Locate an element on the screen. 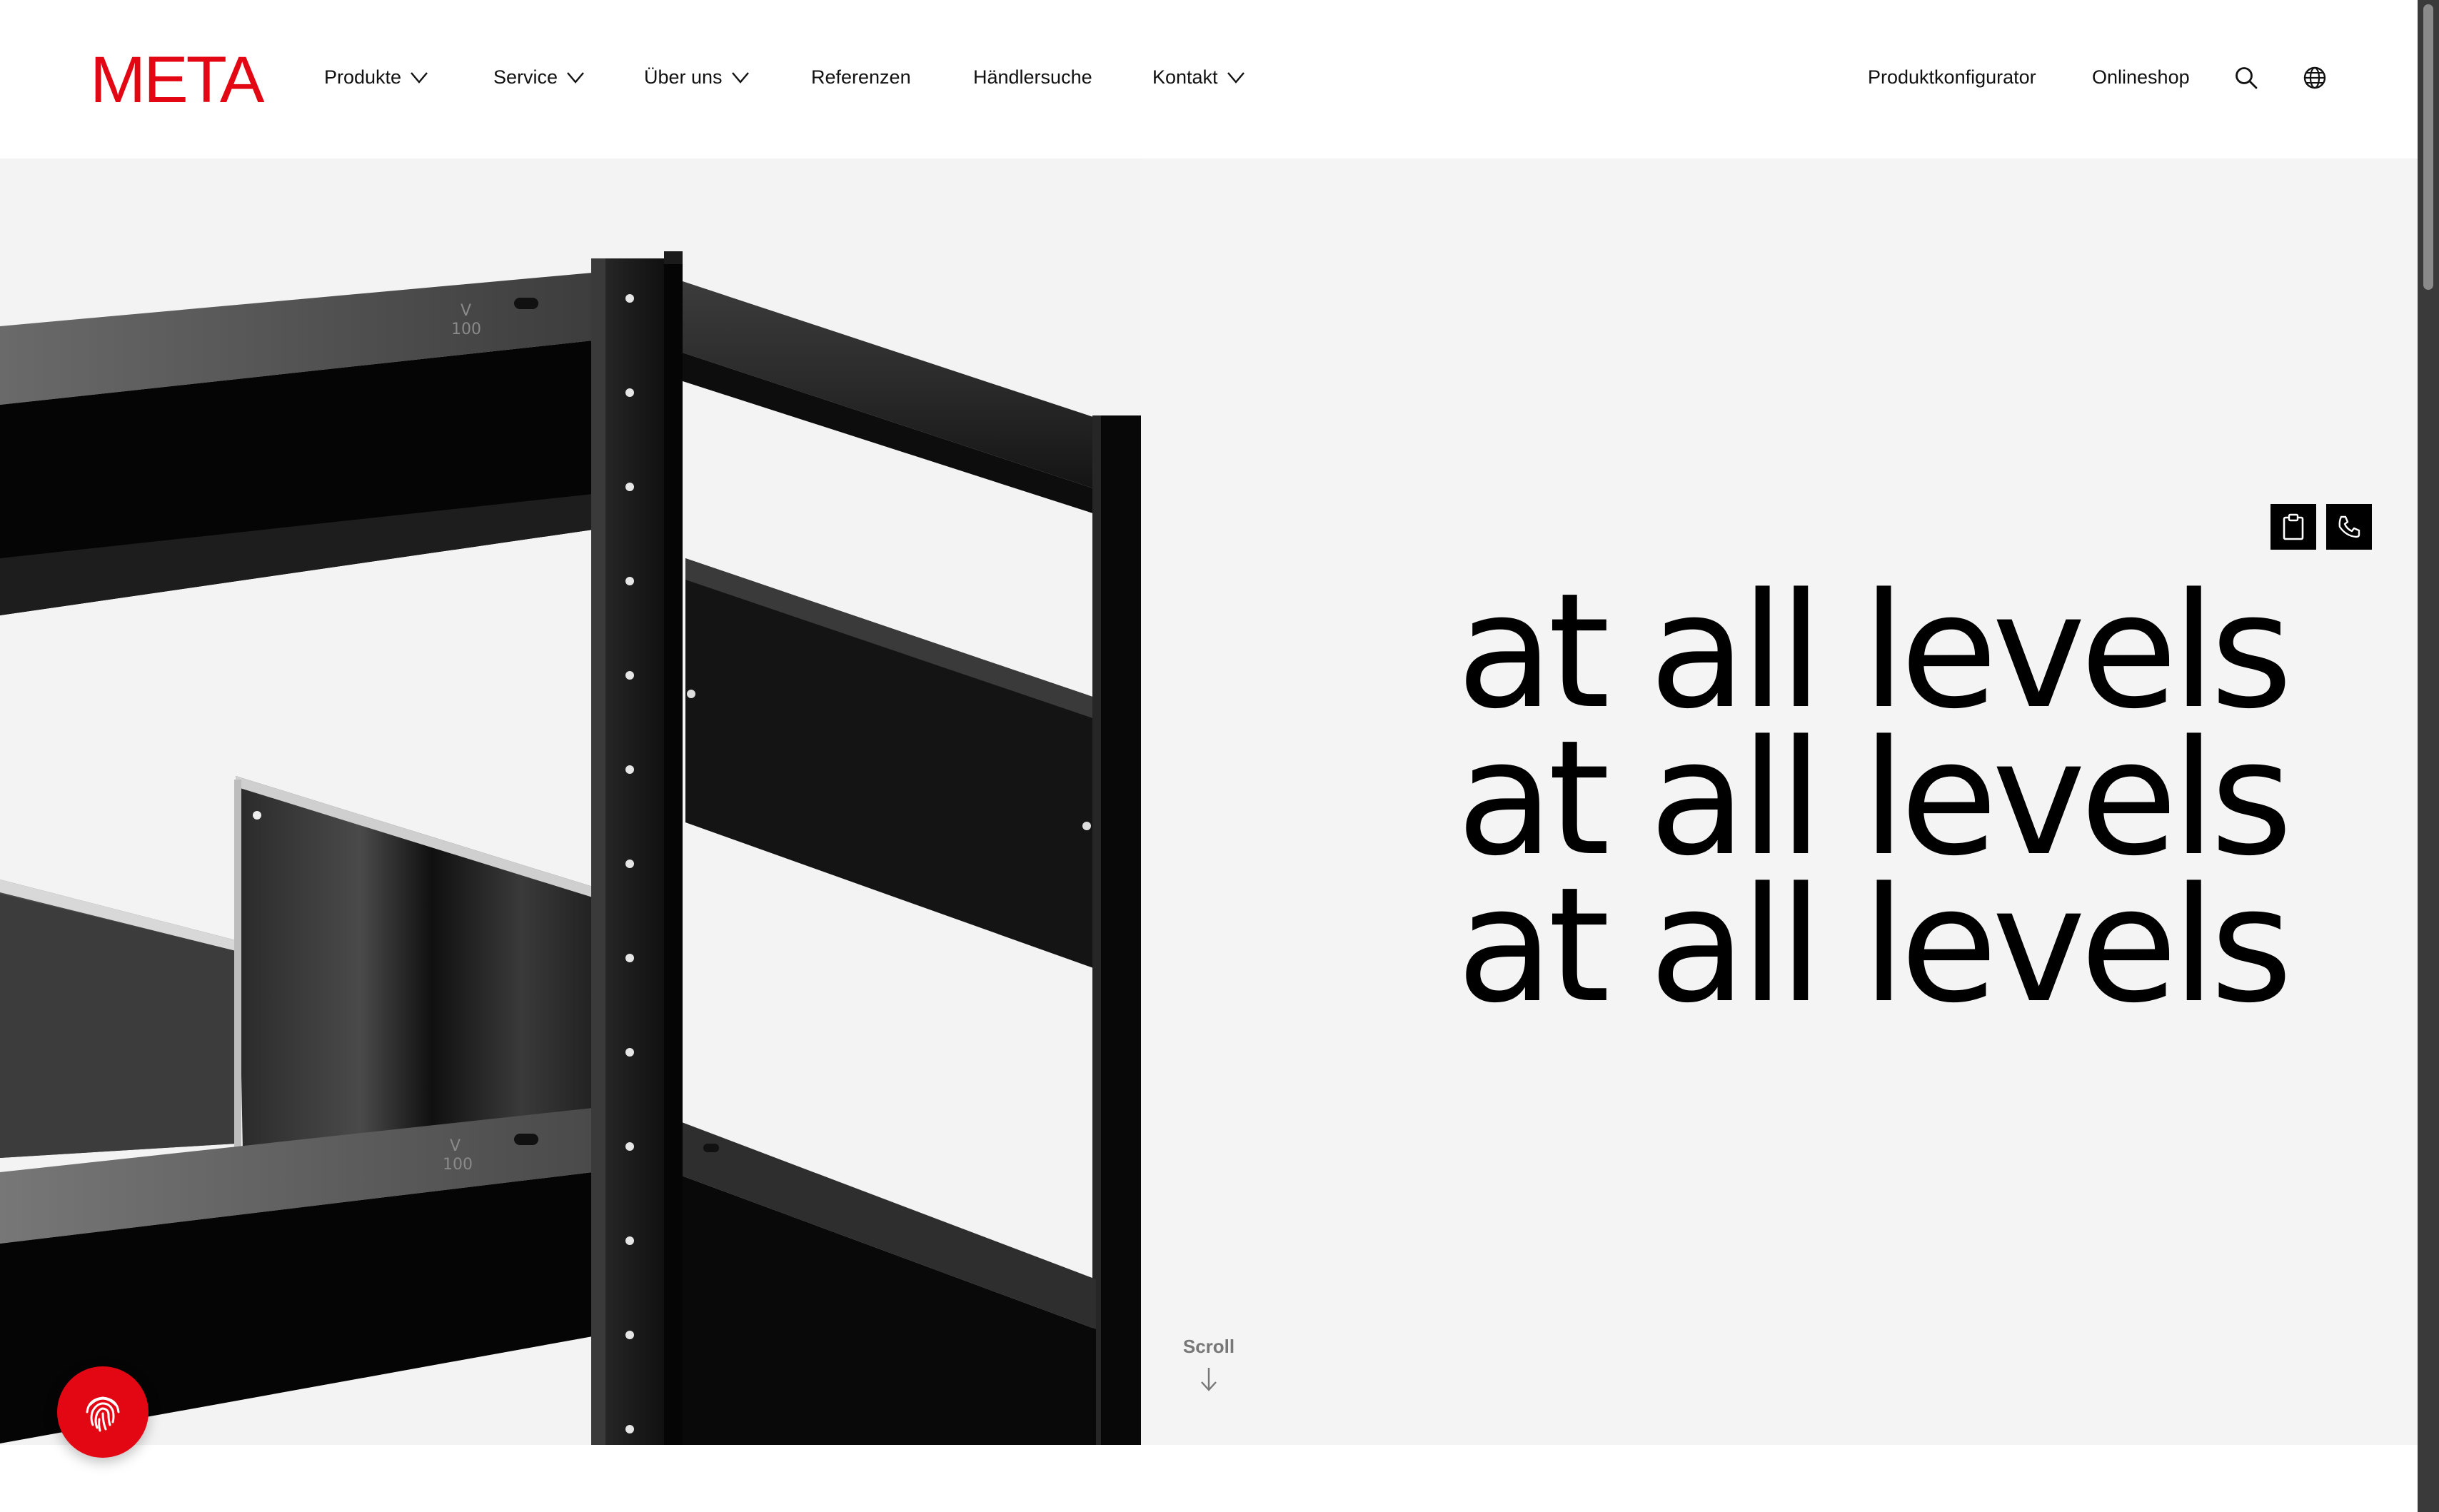  nav-item-haendlersuche: Händlersuche is located at coordinates (1032, 77).